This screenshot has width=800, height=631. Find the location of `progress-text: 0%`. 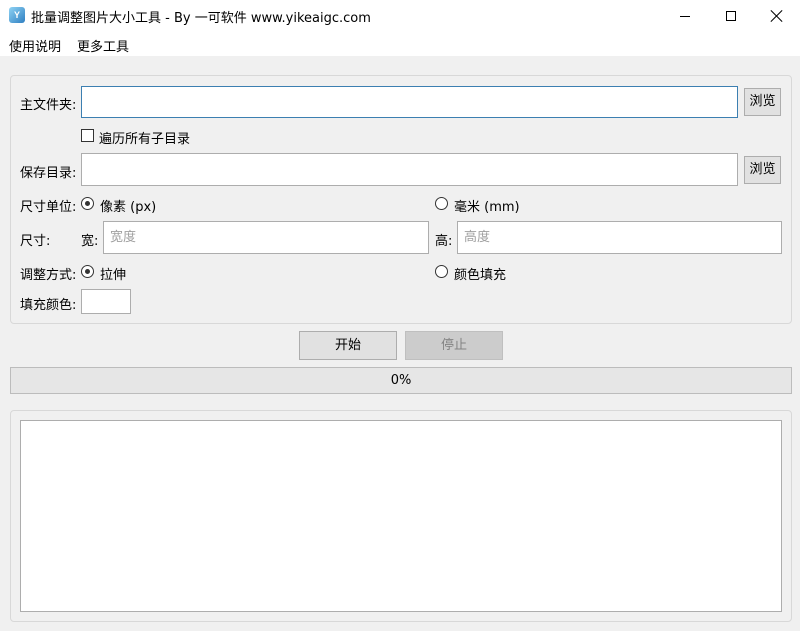

progress-text: 0% is located at coordinates (401, 380).